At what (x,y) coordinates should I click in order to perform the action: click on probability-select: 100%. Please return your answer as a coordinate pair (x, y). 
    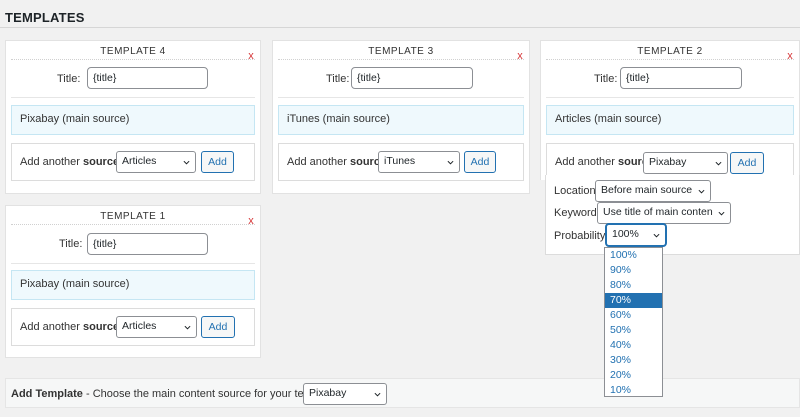
    Looking at the image, I should click on (636, 235).